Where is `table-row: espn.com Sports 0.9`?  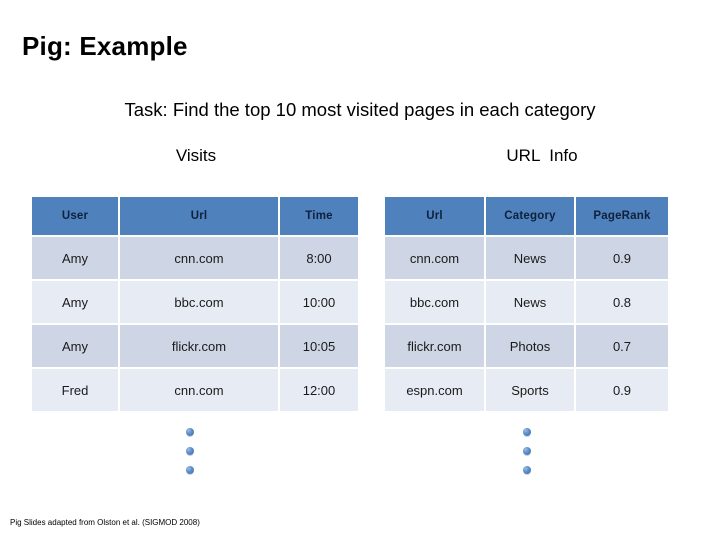
table-row: espn.com Sports 0.9 is located at coordinates (526, 390).